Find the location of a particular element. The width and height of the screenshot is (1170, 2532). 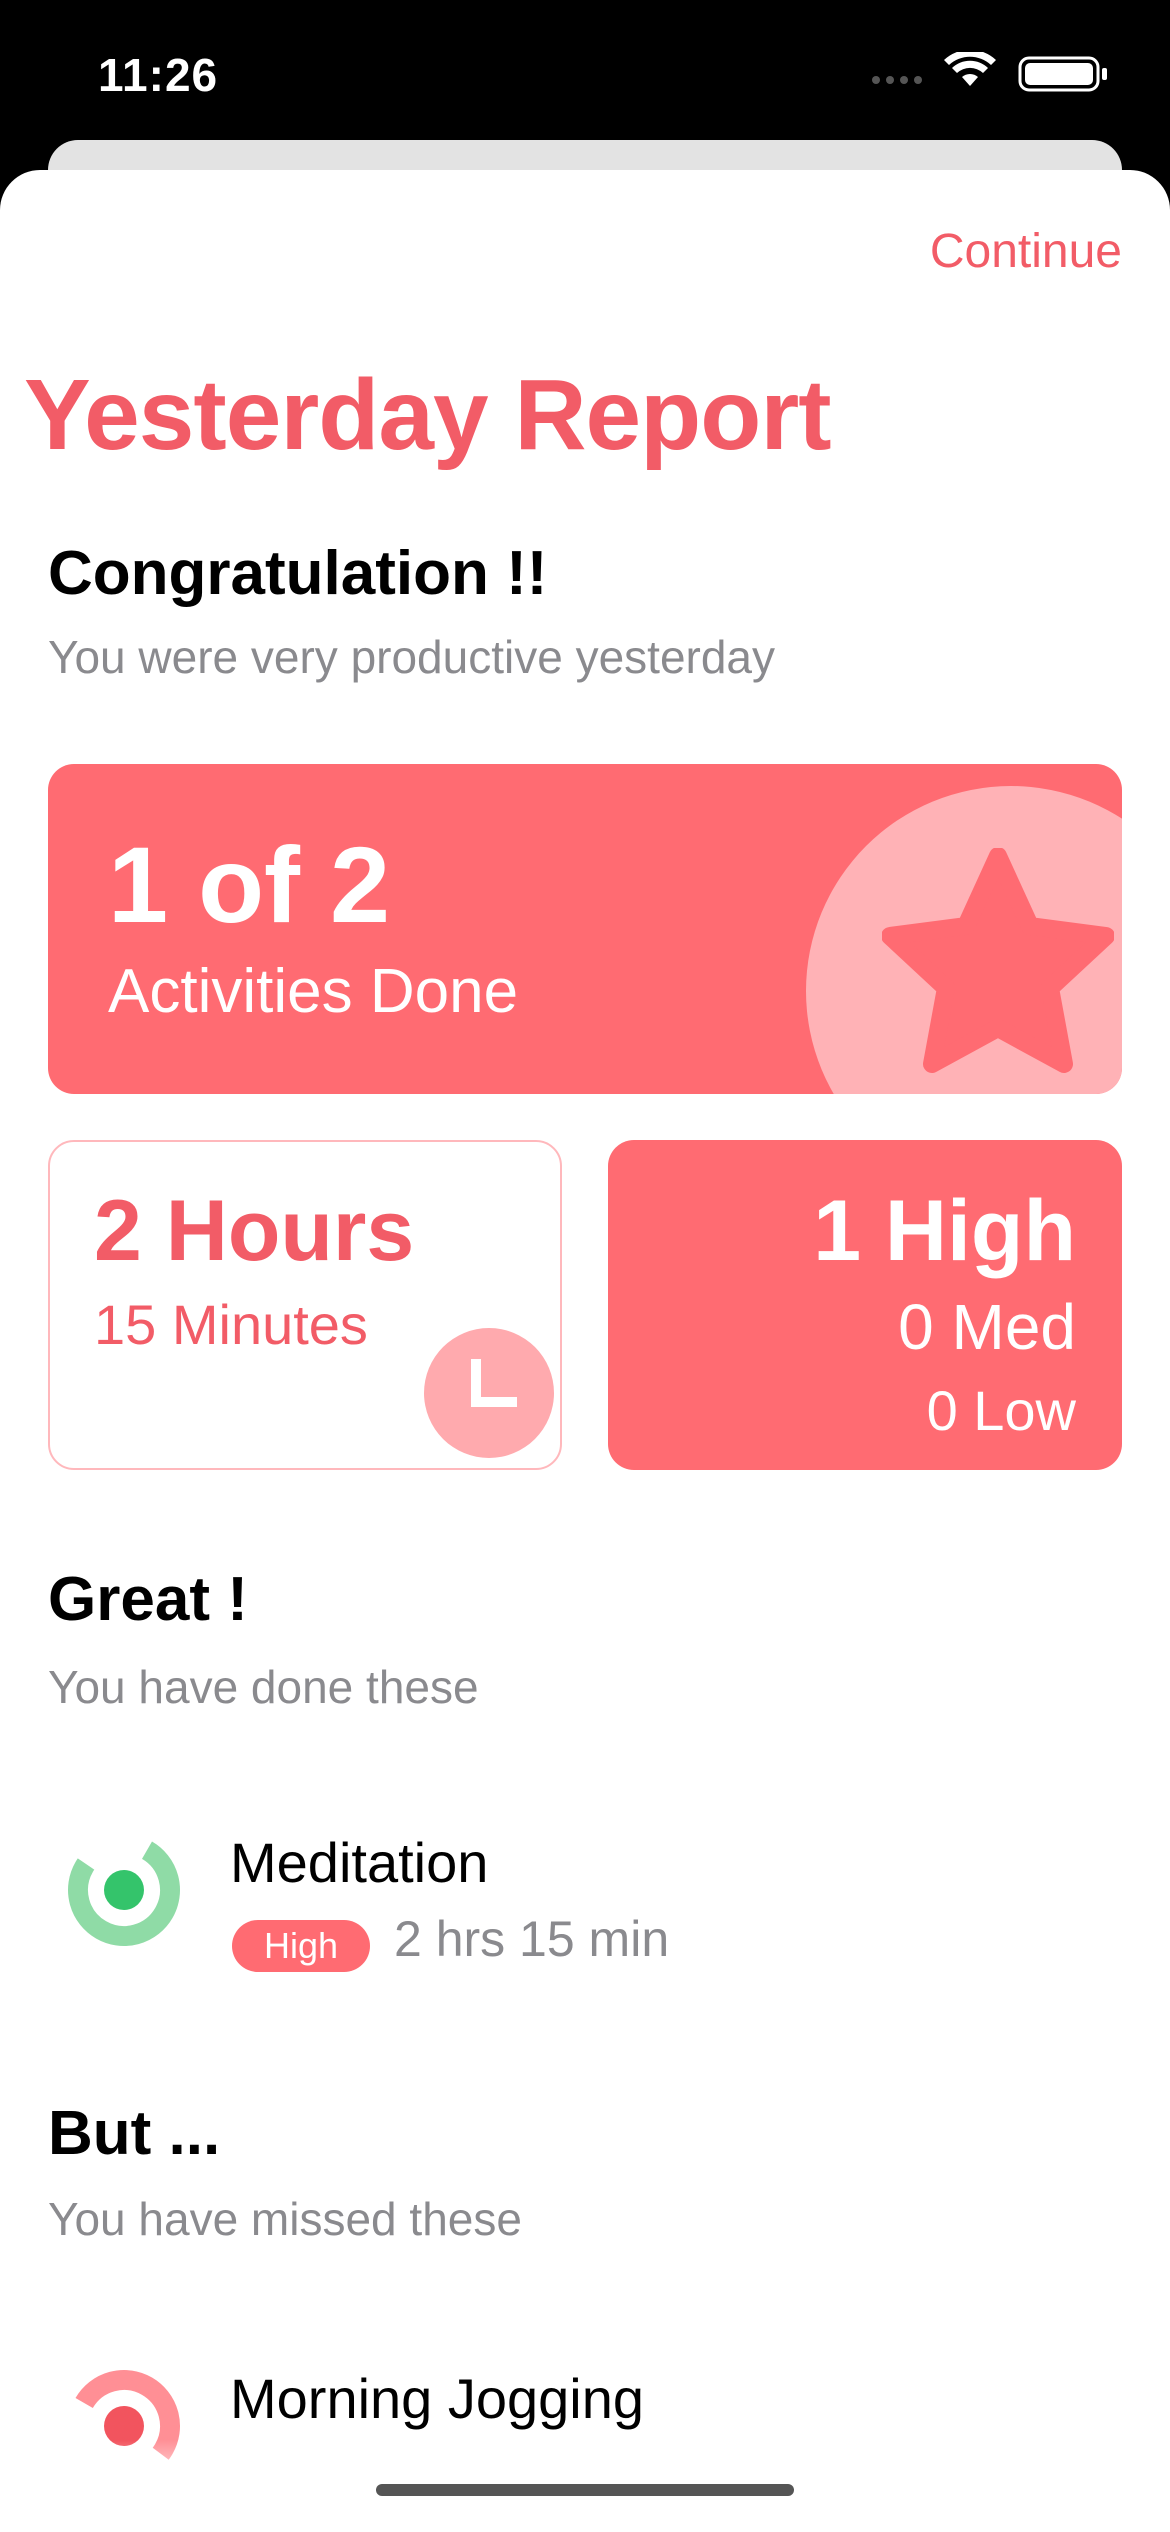

item-title: Meditation is located at coordinates (359, 1862).